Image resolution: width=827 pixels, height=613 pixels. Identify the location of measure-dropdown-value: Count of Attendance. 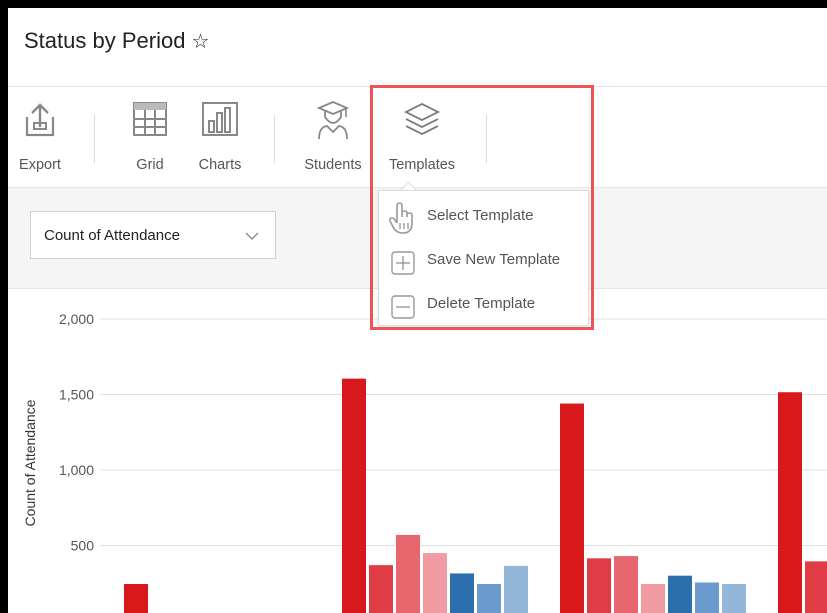
(112, 235).